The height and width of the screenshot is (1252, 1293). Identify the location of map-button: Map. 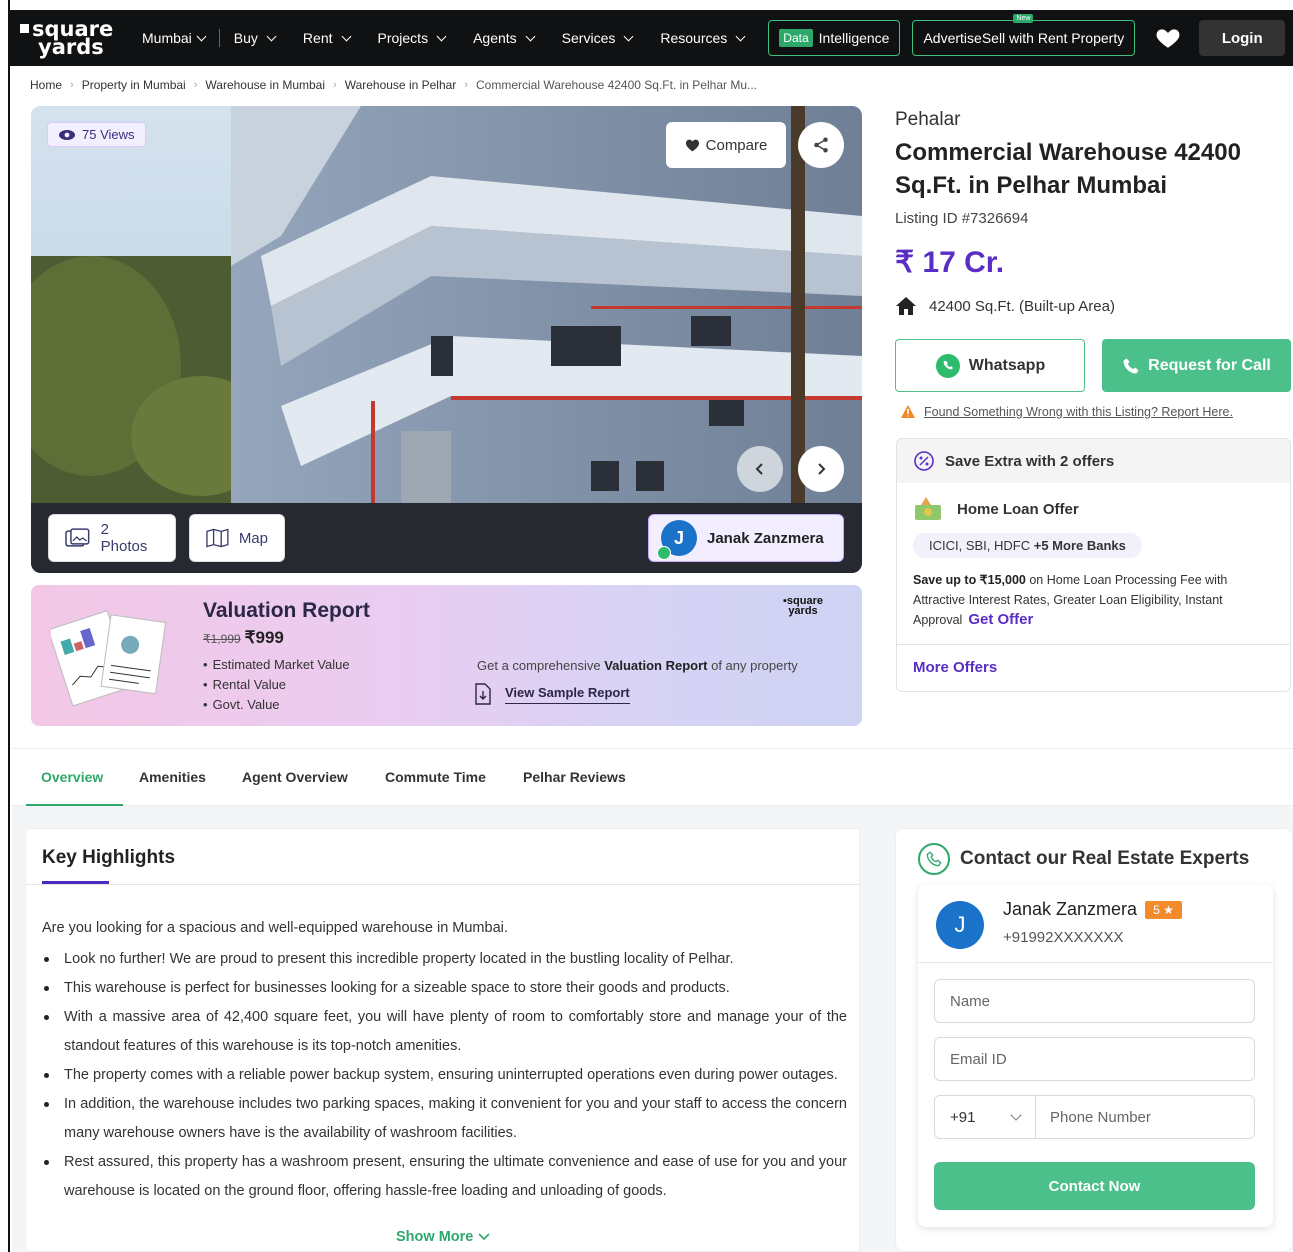
(237, 538).